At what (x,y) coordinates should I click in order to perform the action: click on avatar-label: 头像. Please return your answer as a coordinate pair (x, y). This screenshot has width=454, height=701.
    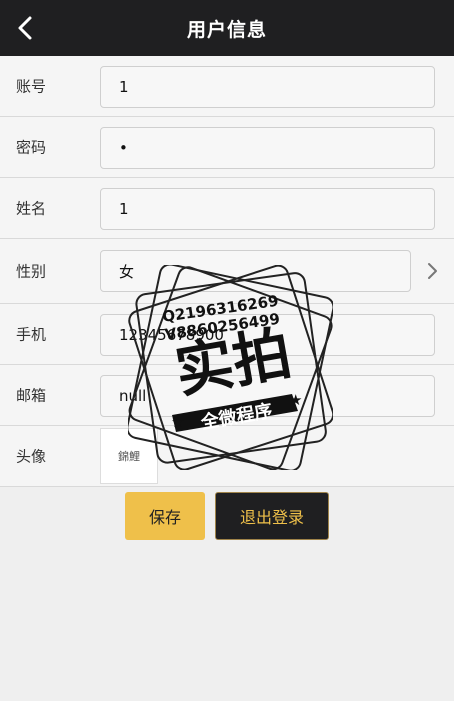
    Looking at the image, I should click on (31, 456).